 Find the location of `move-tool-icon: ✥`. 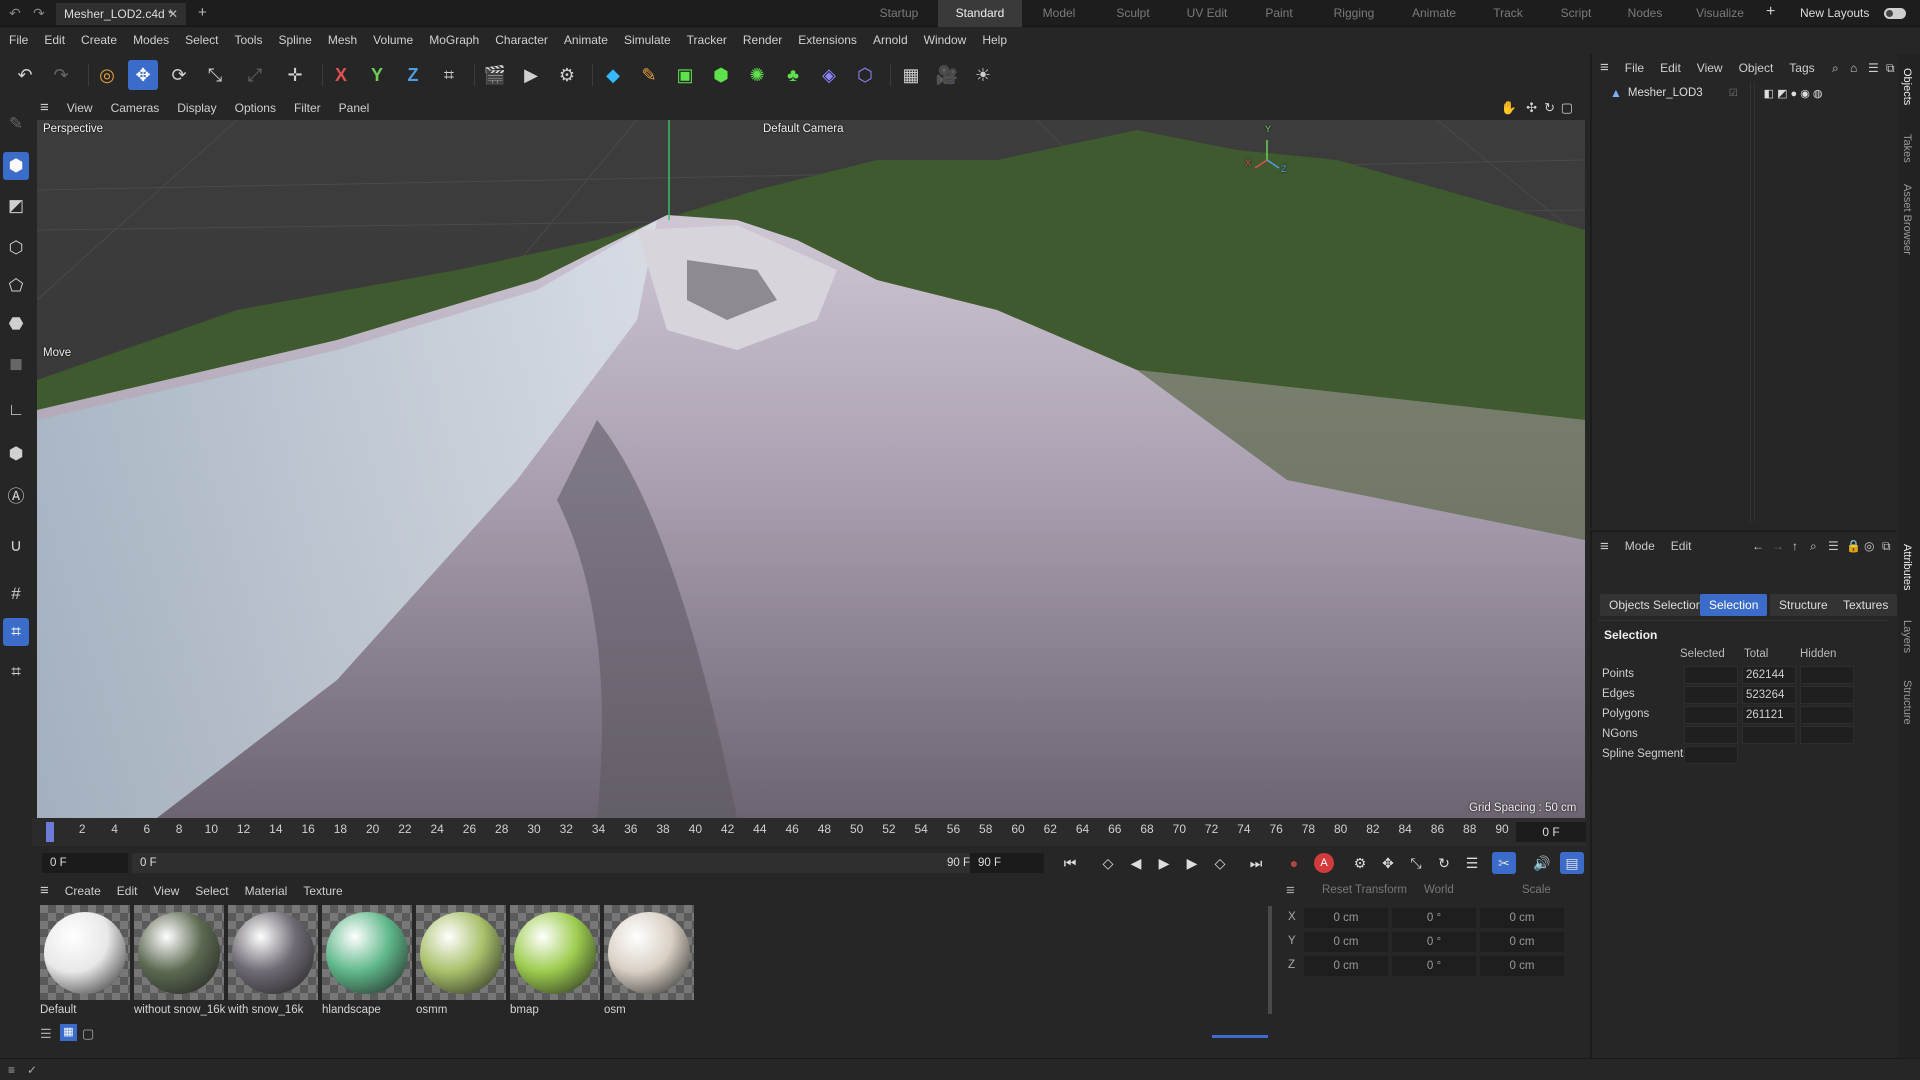

move-tool-icon: ✥ is located at coordinates (143, 75).